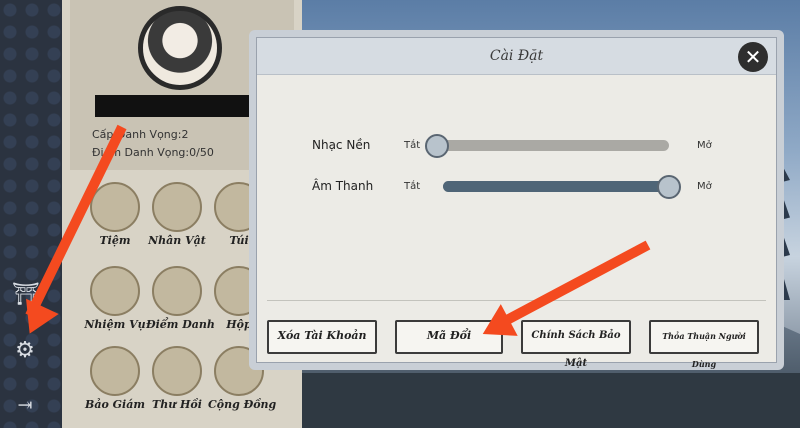  I want to click on letter-icon, so click(177, 371).